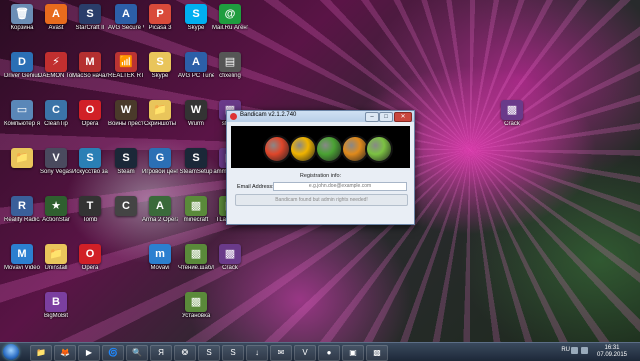 This screenshot has height=361, width=640. Describe the element at coordinates (126, 76) in the screenshot. I see `desktop-icon-label: REALTEK RTL8192U` at that location.